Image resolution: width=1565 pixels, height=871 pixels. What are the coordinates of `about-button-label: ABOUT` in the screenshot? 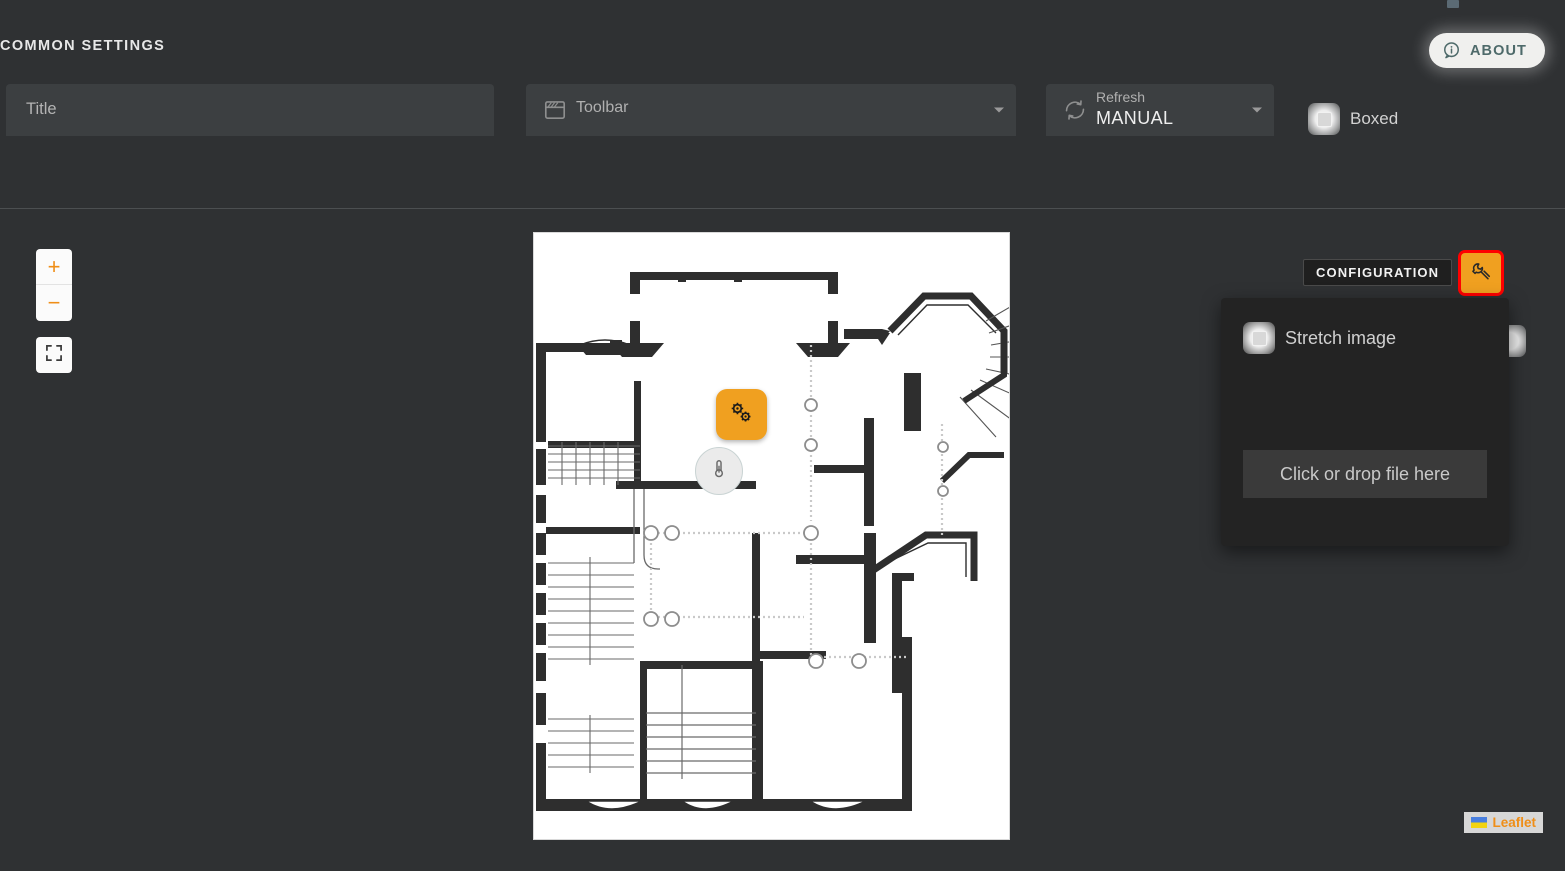 It's located at (1498, 50).